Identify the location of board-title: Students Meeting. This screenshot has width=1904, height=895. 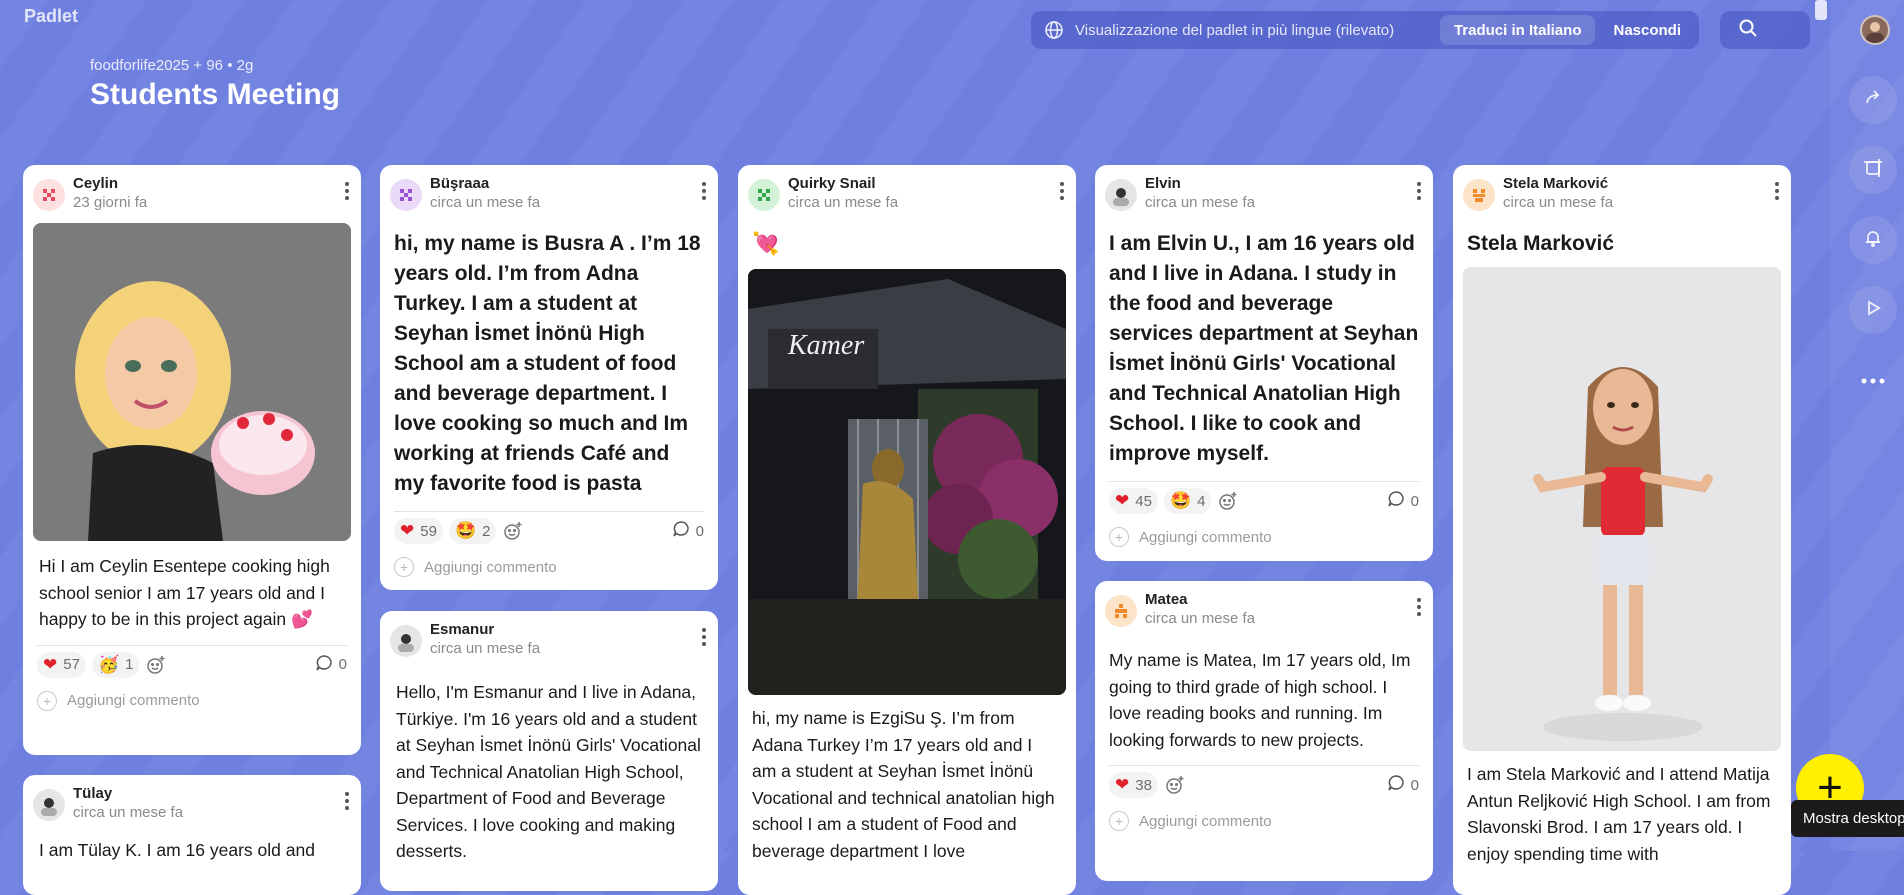
(215, 94).